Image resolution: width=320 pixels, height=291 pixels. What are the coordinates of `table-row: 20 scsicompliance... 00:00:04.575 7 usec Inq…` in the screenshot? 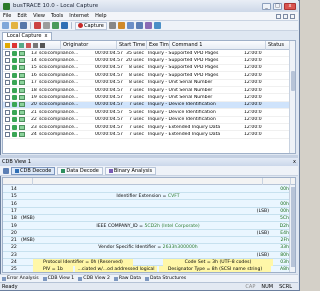 It's located at (149, 105).